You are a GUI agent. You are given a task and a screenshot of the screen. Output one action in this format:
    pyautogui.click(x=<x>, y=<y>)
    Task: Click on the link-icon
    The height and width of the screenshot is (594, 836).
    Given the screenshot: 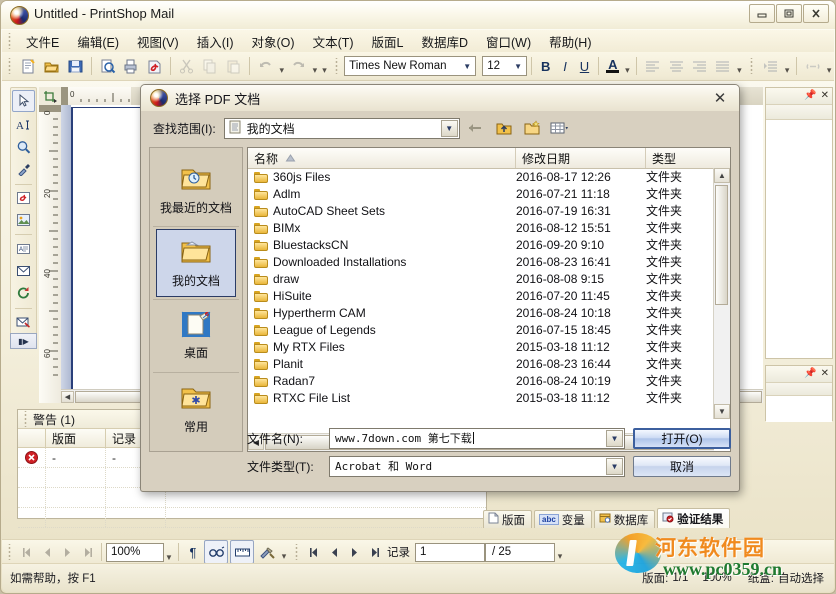 What is the action you would take?
    pyautogui.click(x=812, y=66)
    